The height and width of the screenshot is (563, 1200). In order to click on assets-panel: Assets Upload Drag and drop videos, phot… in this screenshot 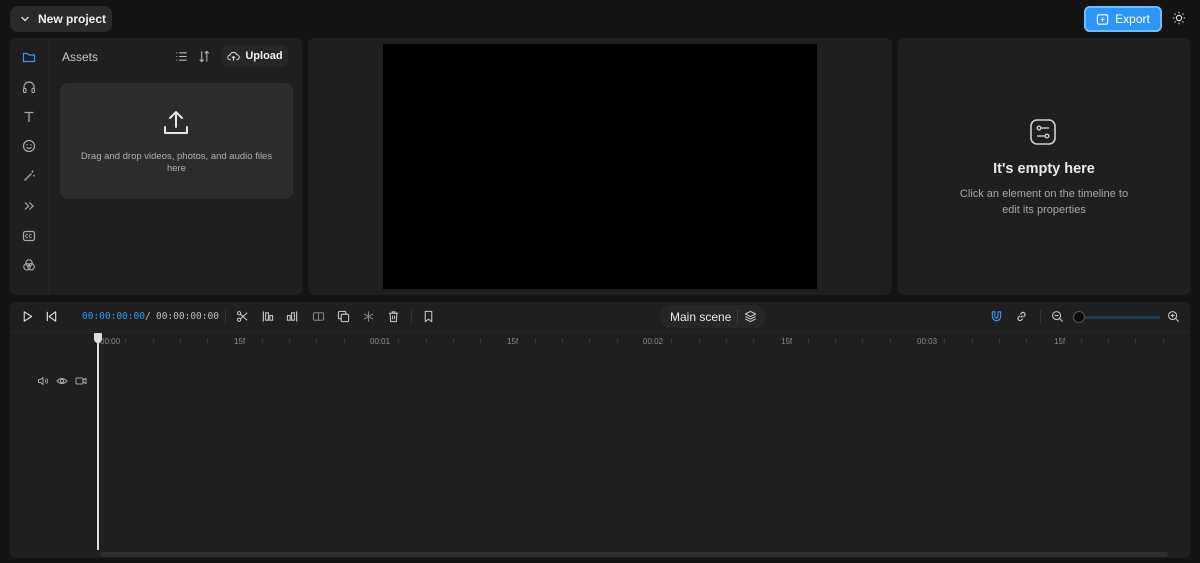, I will do `click(156, 166)`.